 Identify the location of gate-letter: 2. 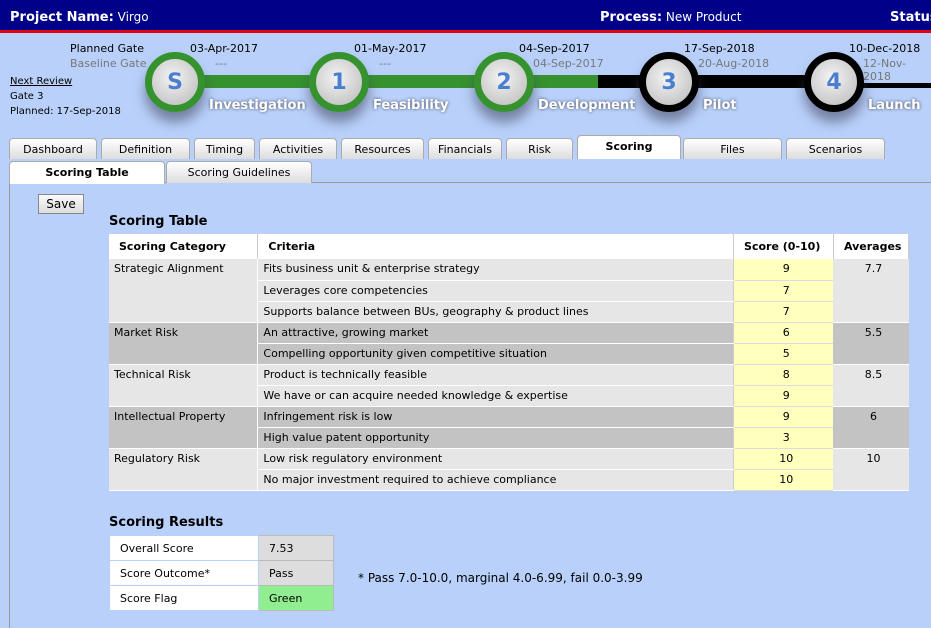
(504, 82).